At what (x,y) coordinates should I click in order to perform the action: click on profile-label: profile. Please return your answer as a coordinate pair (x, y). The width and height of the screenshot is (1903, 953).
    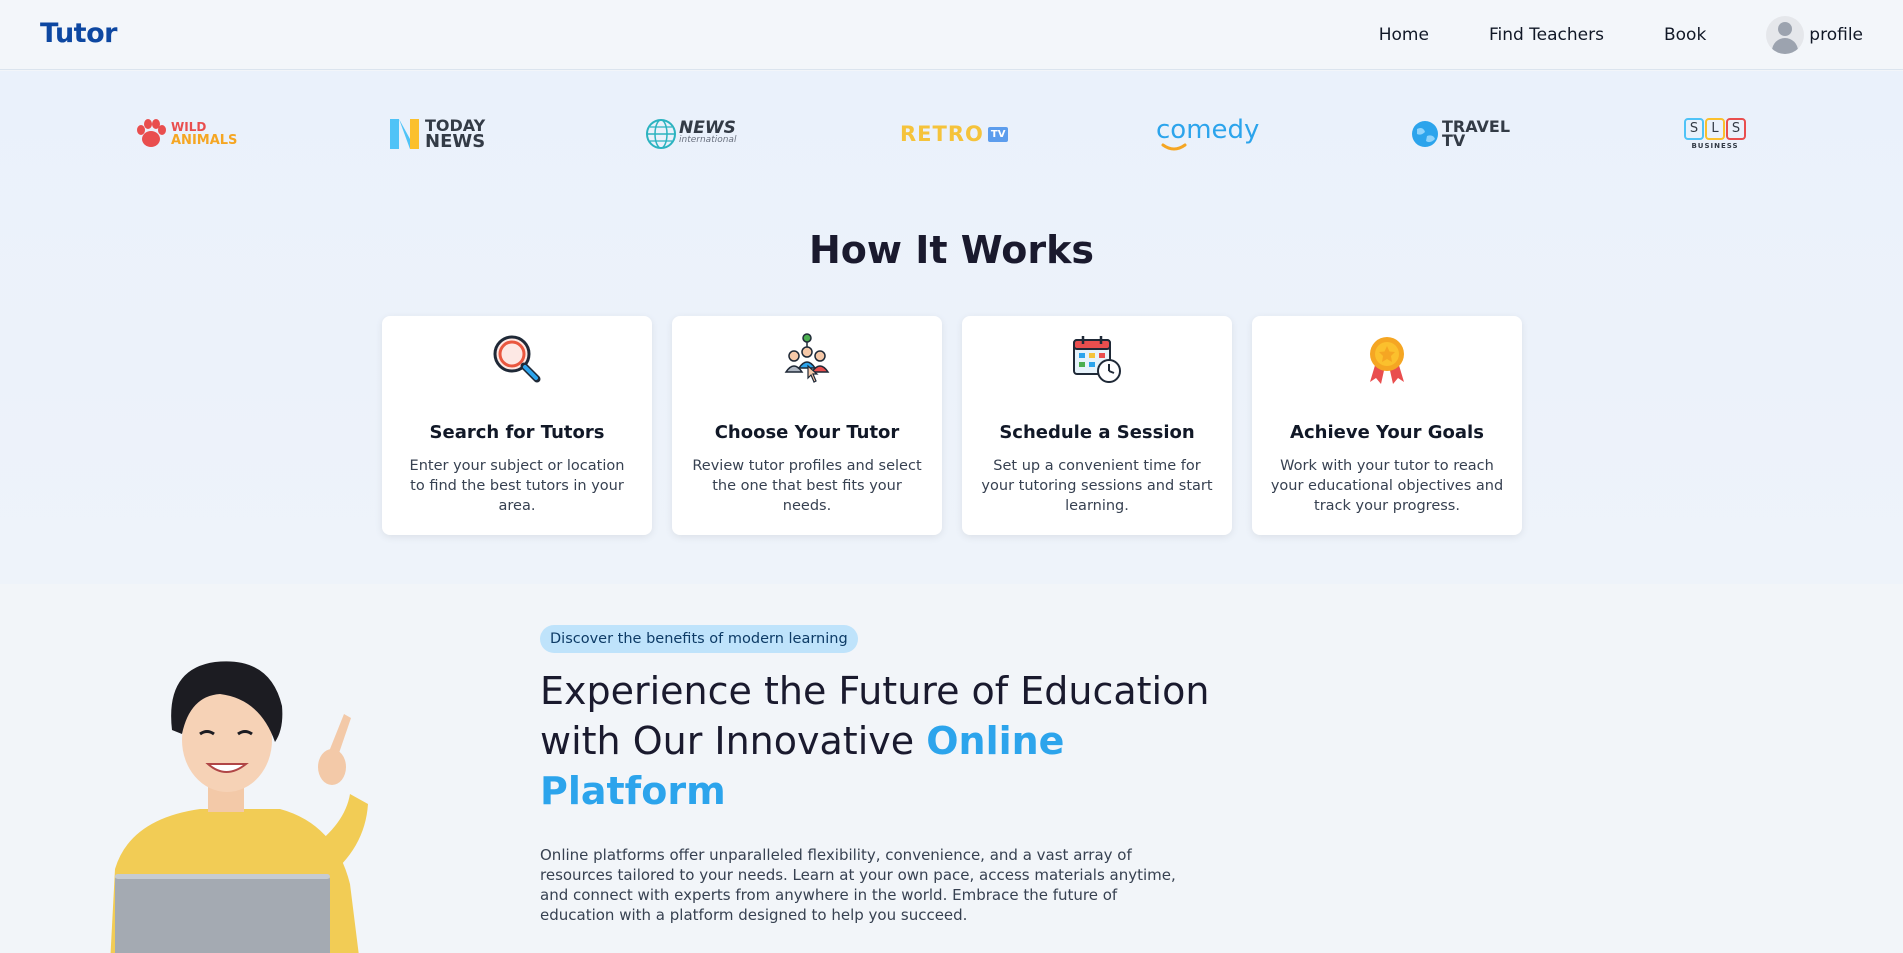
    Looking at the image, I should click on (1836, 35).